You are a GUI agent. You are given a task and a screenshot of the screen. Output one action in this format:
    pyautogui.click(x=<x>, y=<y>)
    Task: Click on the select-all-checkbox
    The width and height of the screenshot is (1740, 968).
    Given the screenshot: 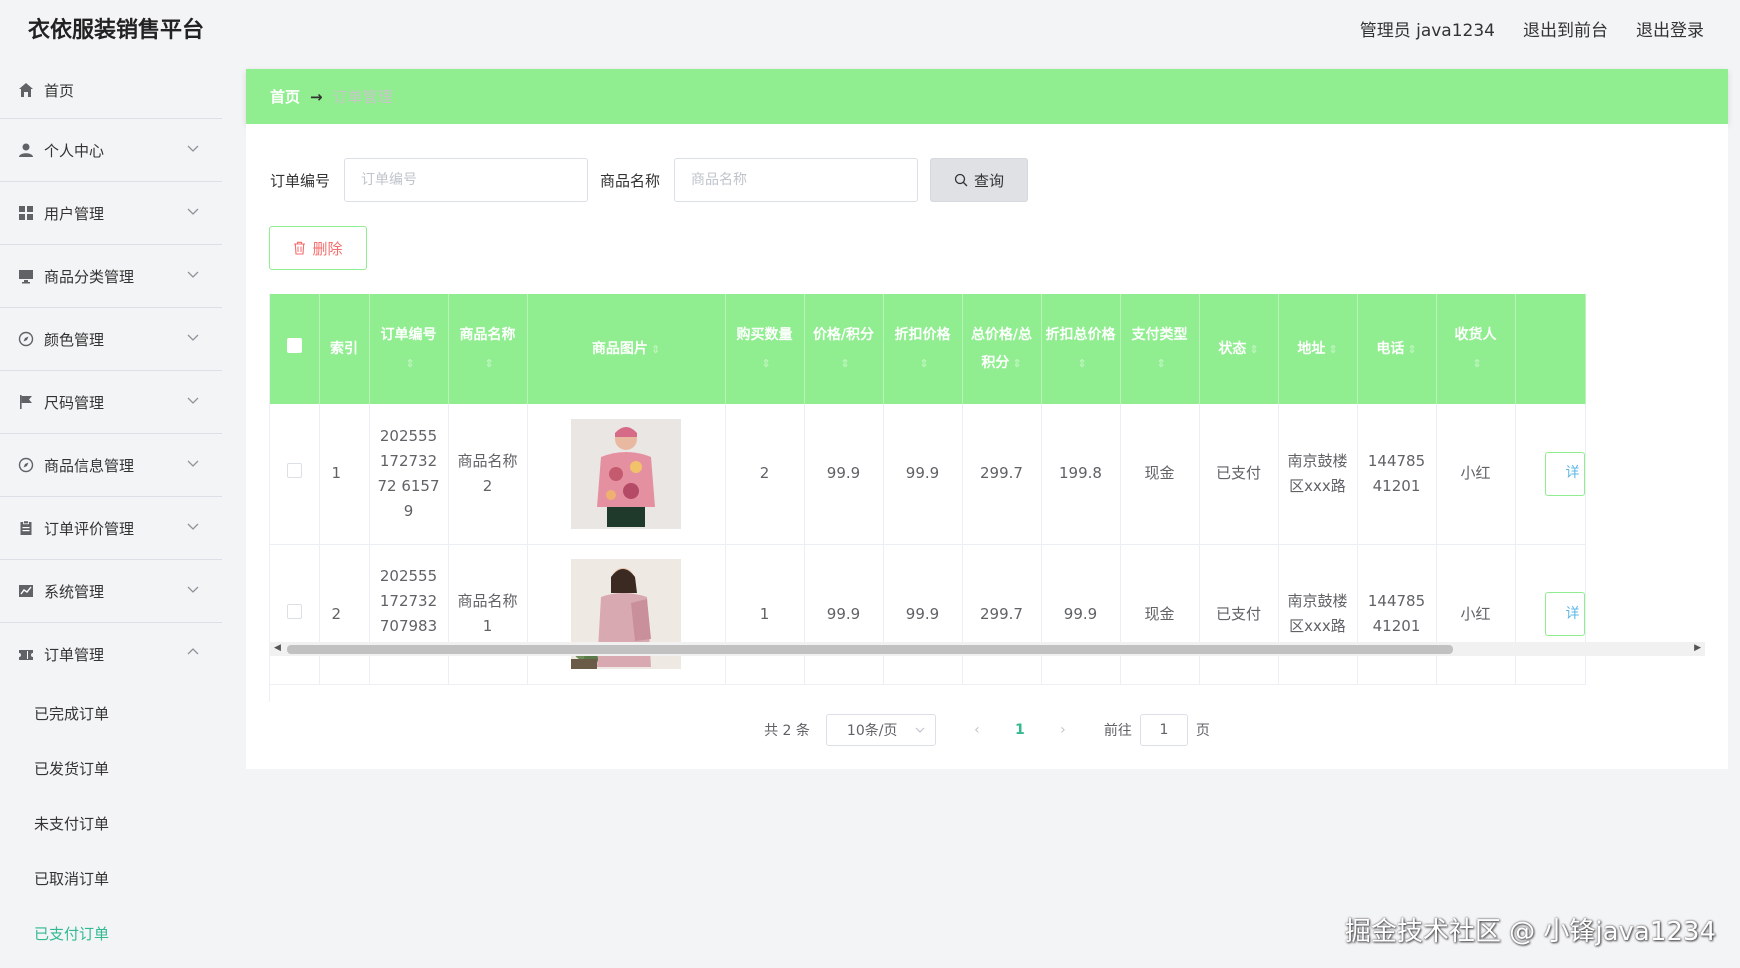 What is the action you would take?
    pyautogui.click(x=294, y=345)
    